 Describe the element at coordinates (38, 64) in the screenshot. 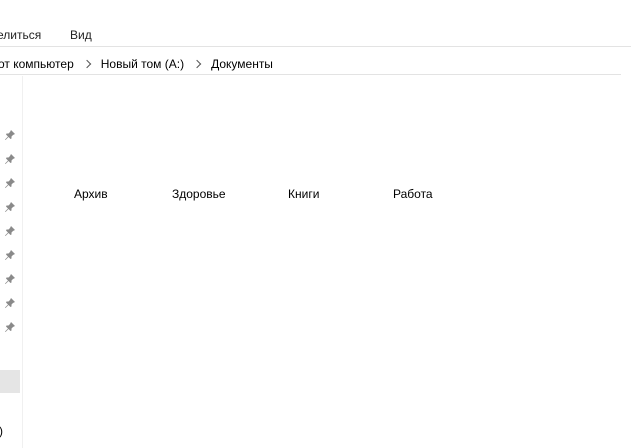

I see `breadcrumb-this-pc: от компьютер` at that location.